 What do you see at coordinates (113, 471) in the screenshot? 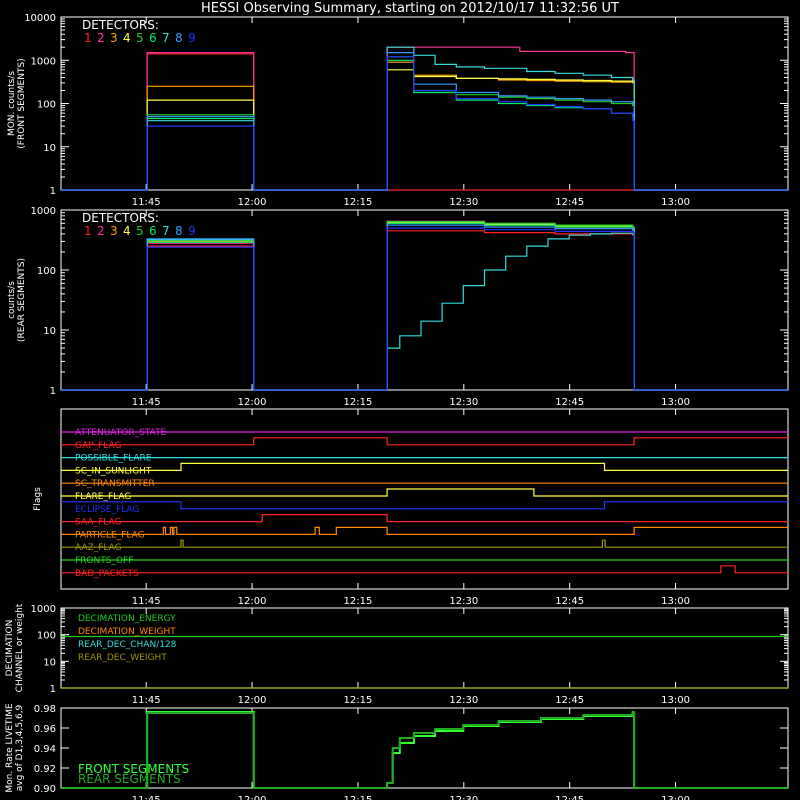
I see `flag-label: SC_IN_SUNLIGHT` at bounding box center [113, 471].